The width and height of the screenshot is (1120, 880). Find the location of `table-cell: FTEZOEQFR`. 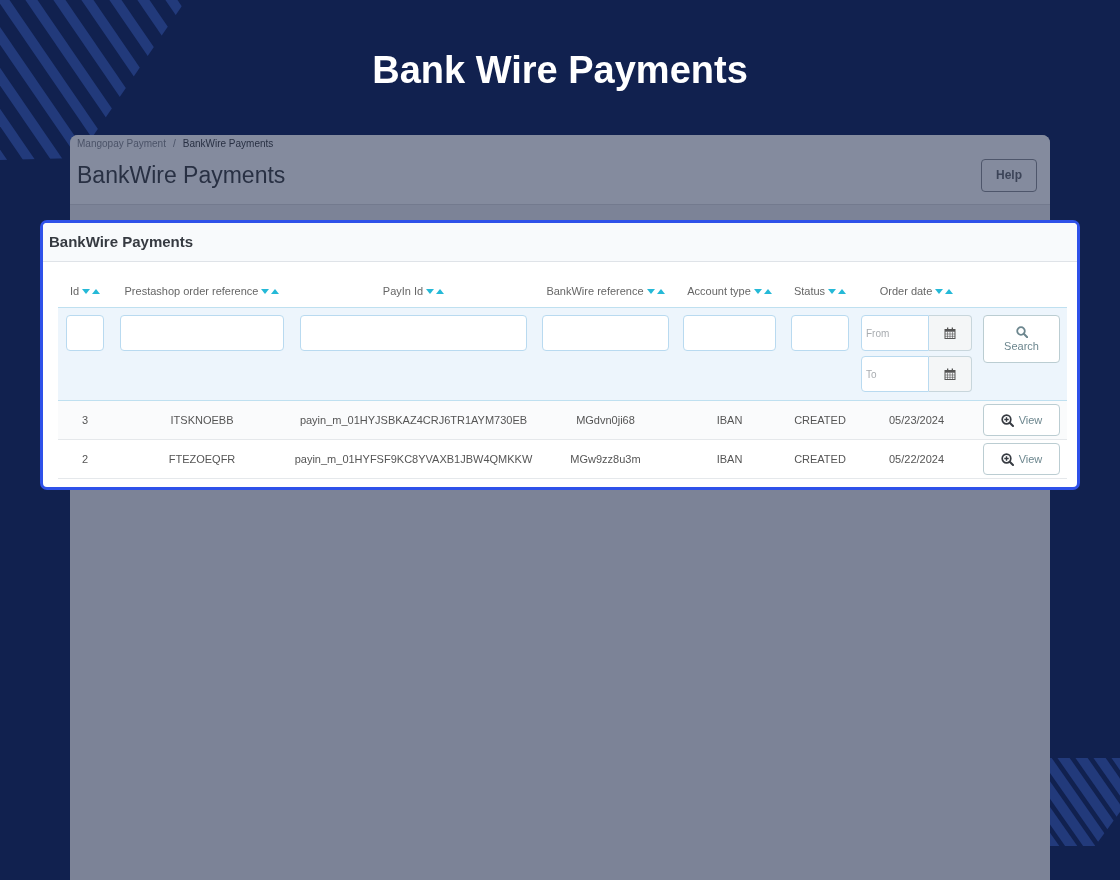

table-cell: FTEZOEQFR is located at coordinates (202, 459).